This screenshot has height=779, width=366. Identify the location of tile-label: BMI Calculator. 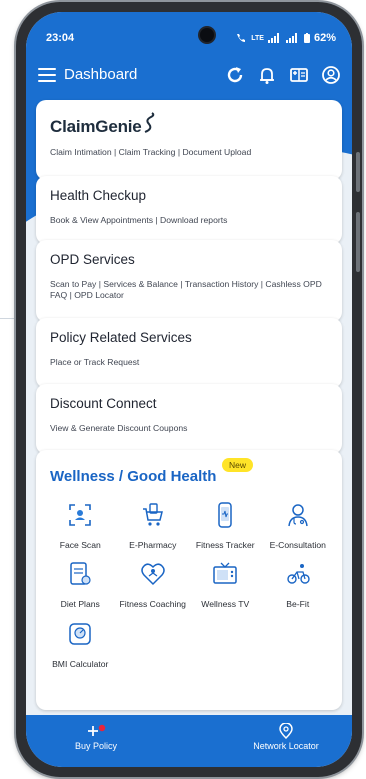
(80, 663).